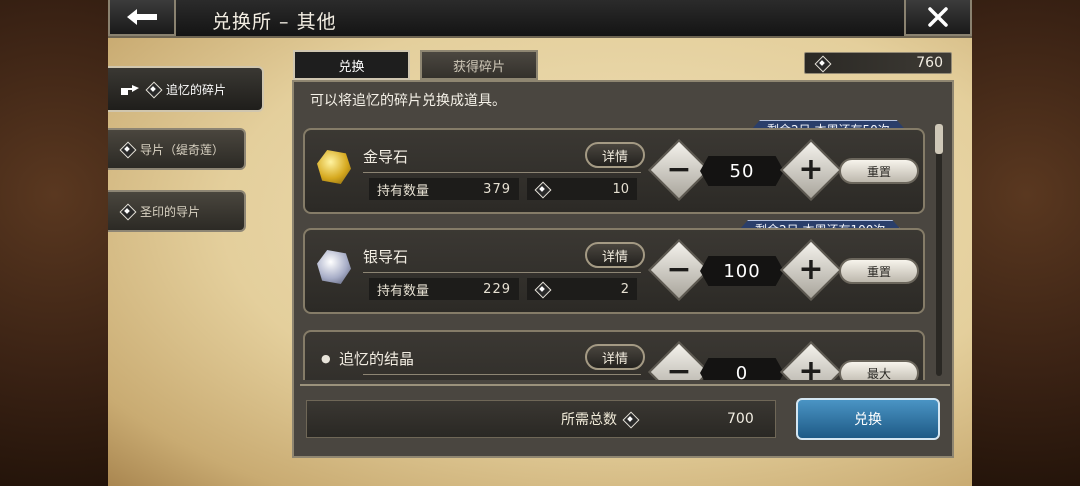 This screenshot has height=486, width=1080. I want to click on unit-cost-value: 10, so click(620, 189).